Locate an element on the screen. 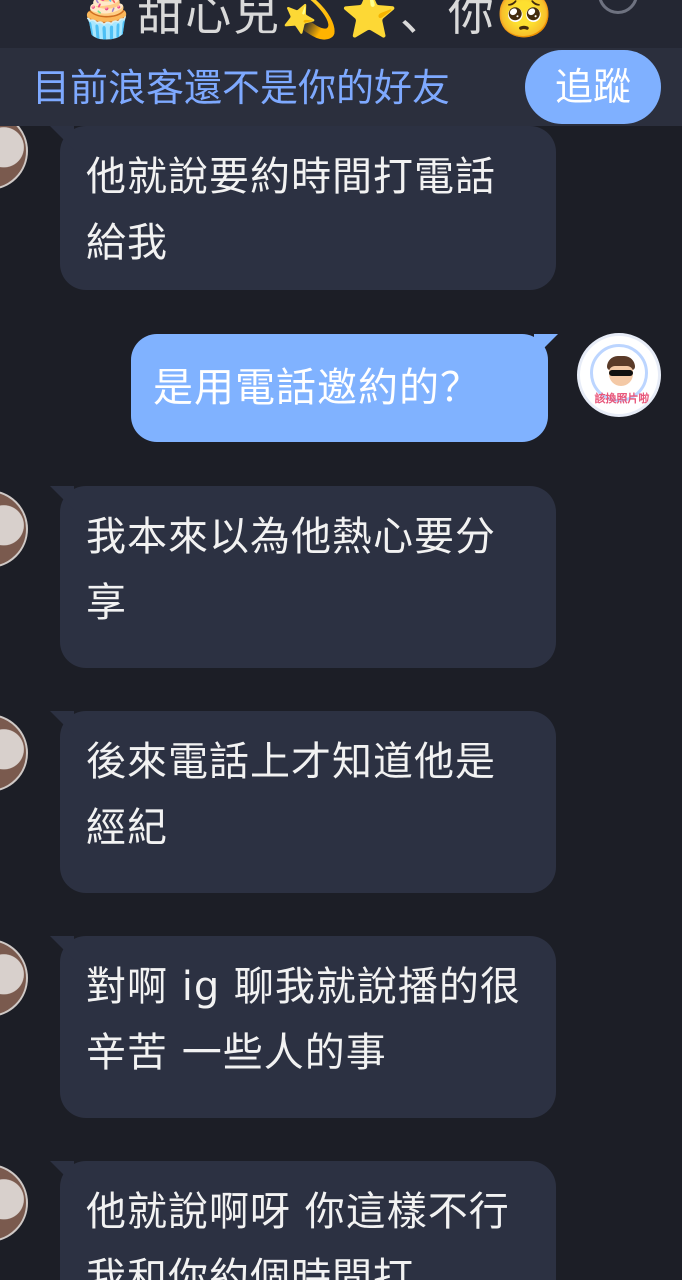 The width and height of the screenshot is (682, 1280). follow-notice-text: 目前浪客還不是你的好友 is located at coordinates (241, 88).